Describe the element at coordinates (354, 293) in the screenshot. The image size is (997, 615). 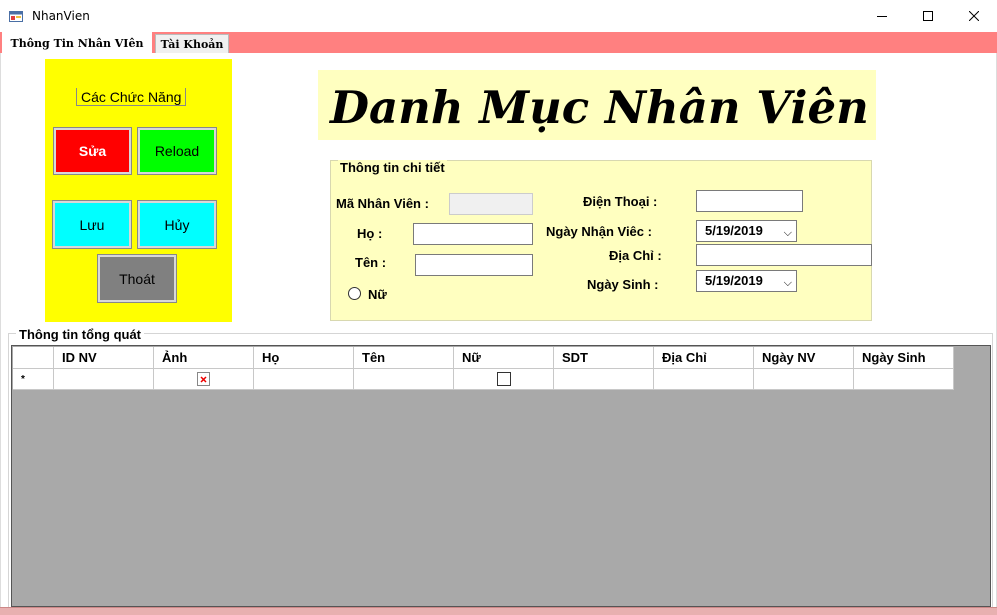
I see `nu-radio` at that location.